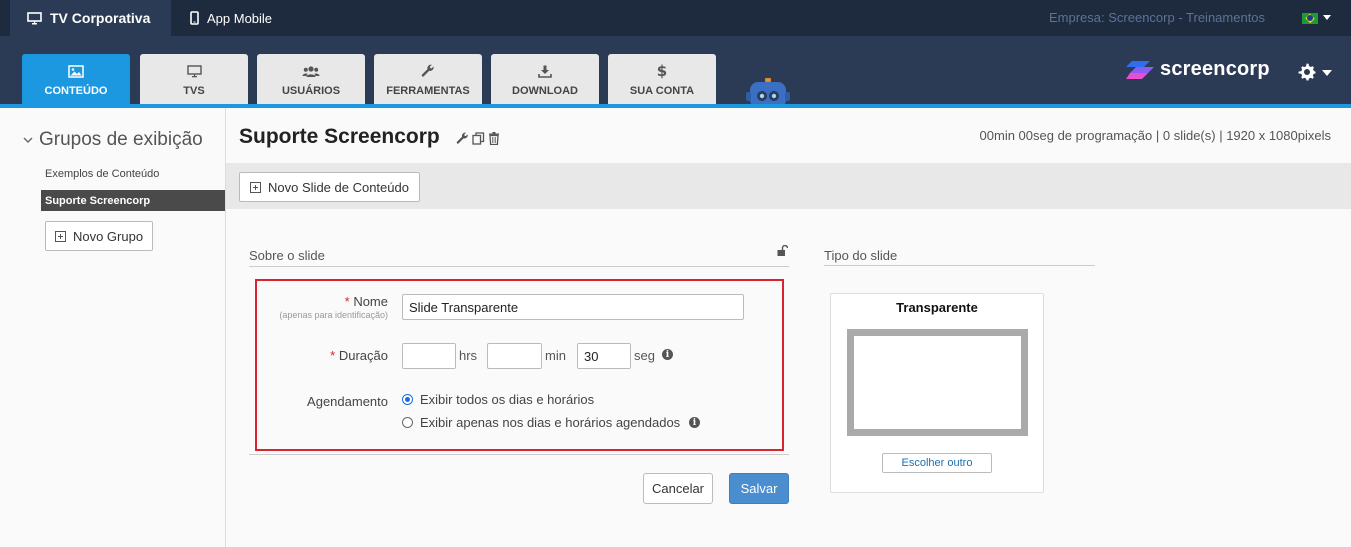 This screenshot has width=1351, height=547. I want to click on sidebar-title: Grupos de exibição, so click(113, 140).